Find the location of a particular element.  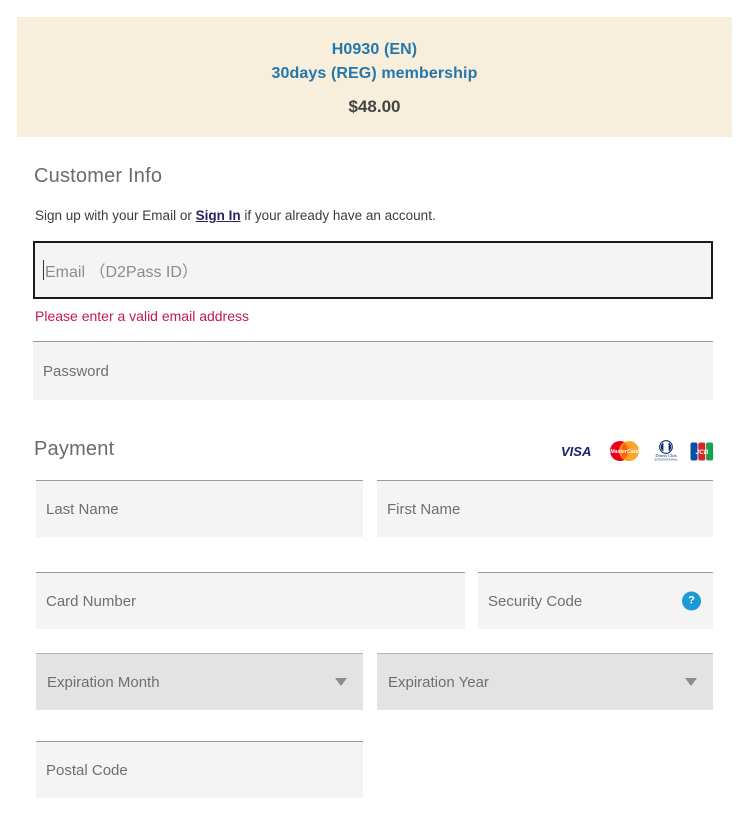

security-code-input: Security Code ? is located at coordinates (595, 600).